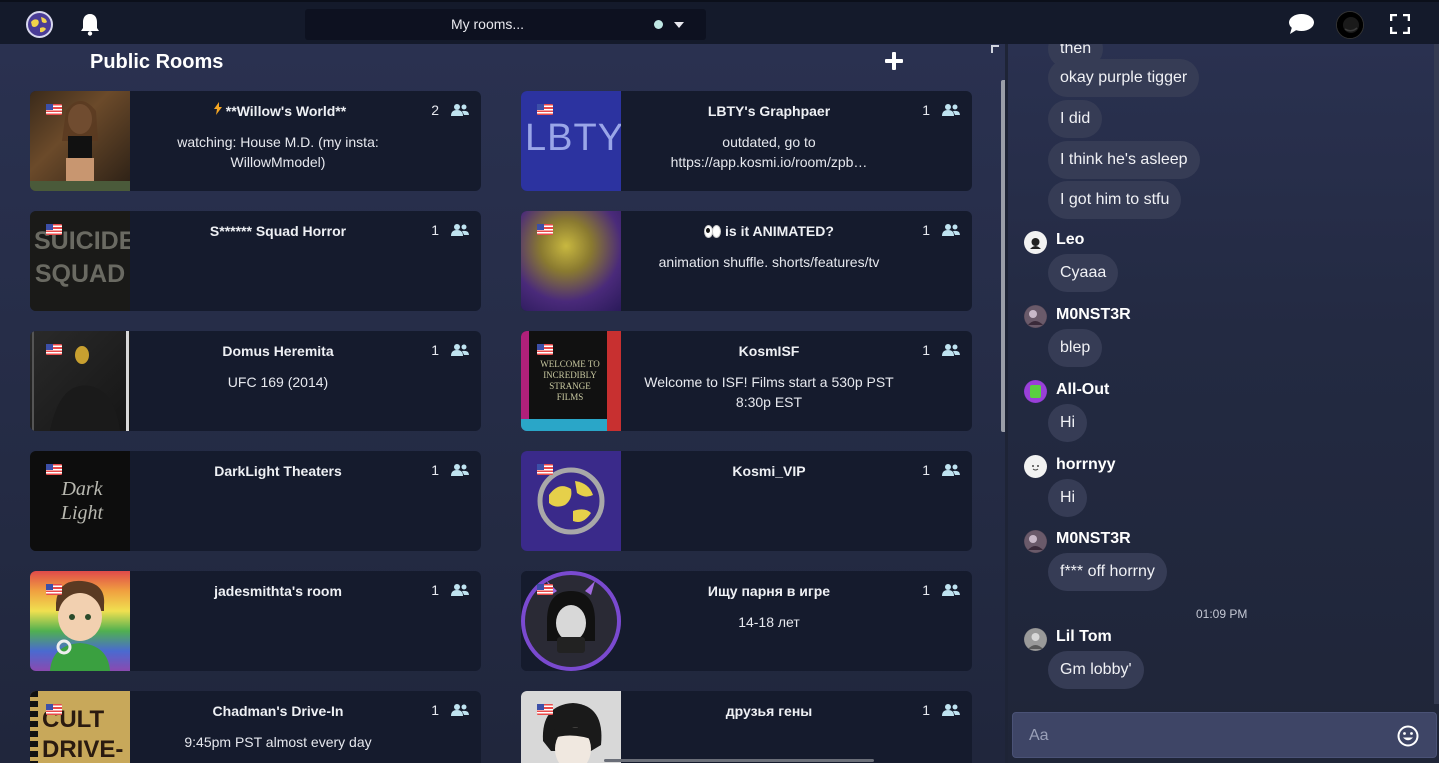 The width and height of the screenshot is (1439, 763). Describe the element at coordinates (278, 711) in the screenshot. I see `room-name: Chadman's Drive-In` at that location.